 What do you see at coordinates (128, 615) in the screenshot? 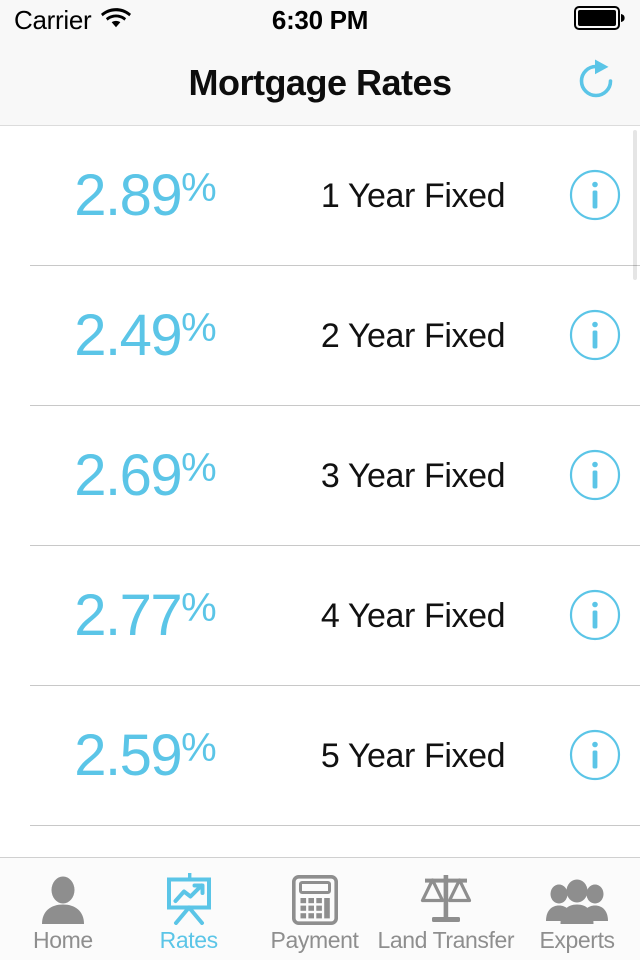
I see `rate-number: 2.77` at bounding box center [128, 615].